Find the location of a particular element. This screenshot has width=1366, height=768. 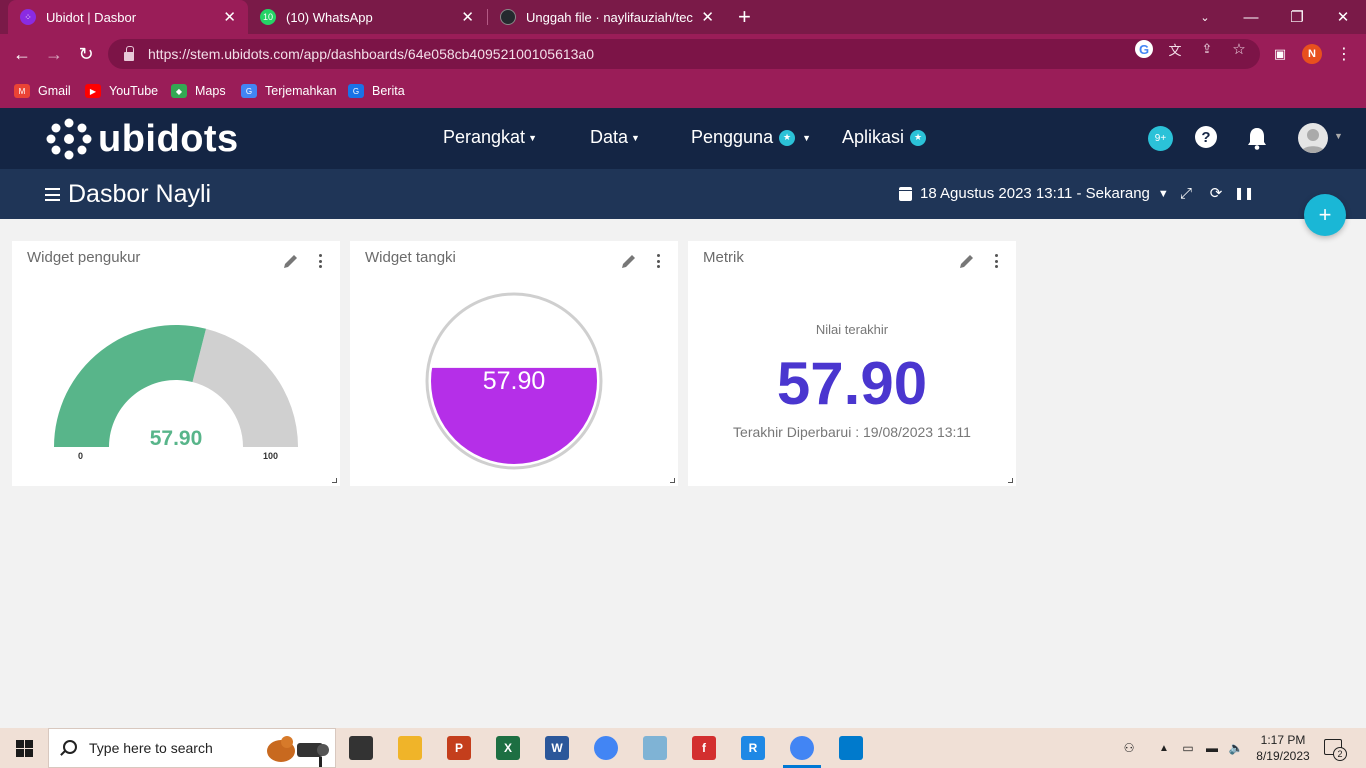

menu-pengguna: Pengguna ★ ▼ is located at coordinates (751, 137).